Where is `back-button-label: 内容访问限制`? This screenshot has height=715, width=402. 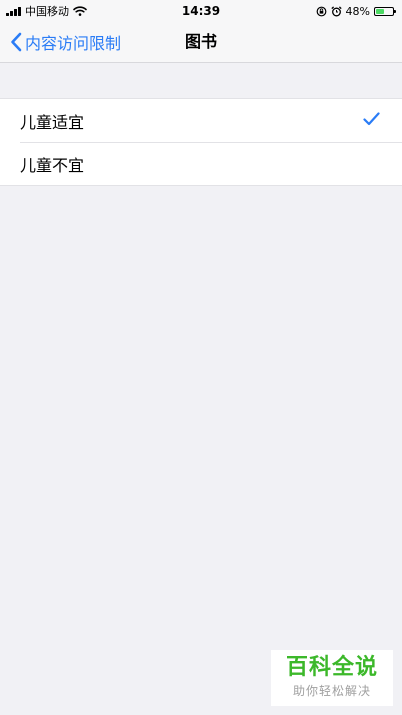 back-button-label: 内容访问限制 is located at coordinates (73, 43).